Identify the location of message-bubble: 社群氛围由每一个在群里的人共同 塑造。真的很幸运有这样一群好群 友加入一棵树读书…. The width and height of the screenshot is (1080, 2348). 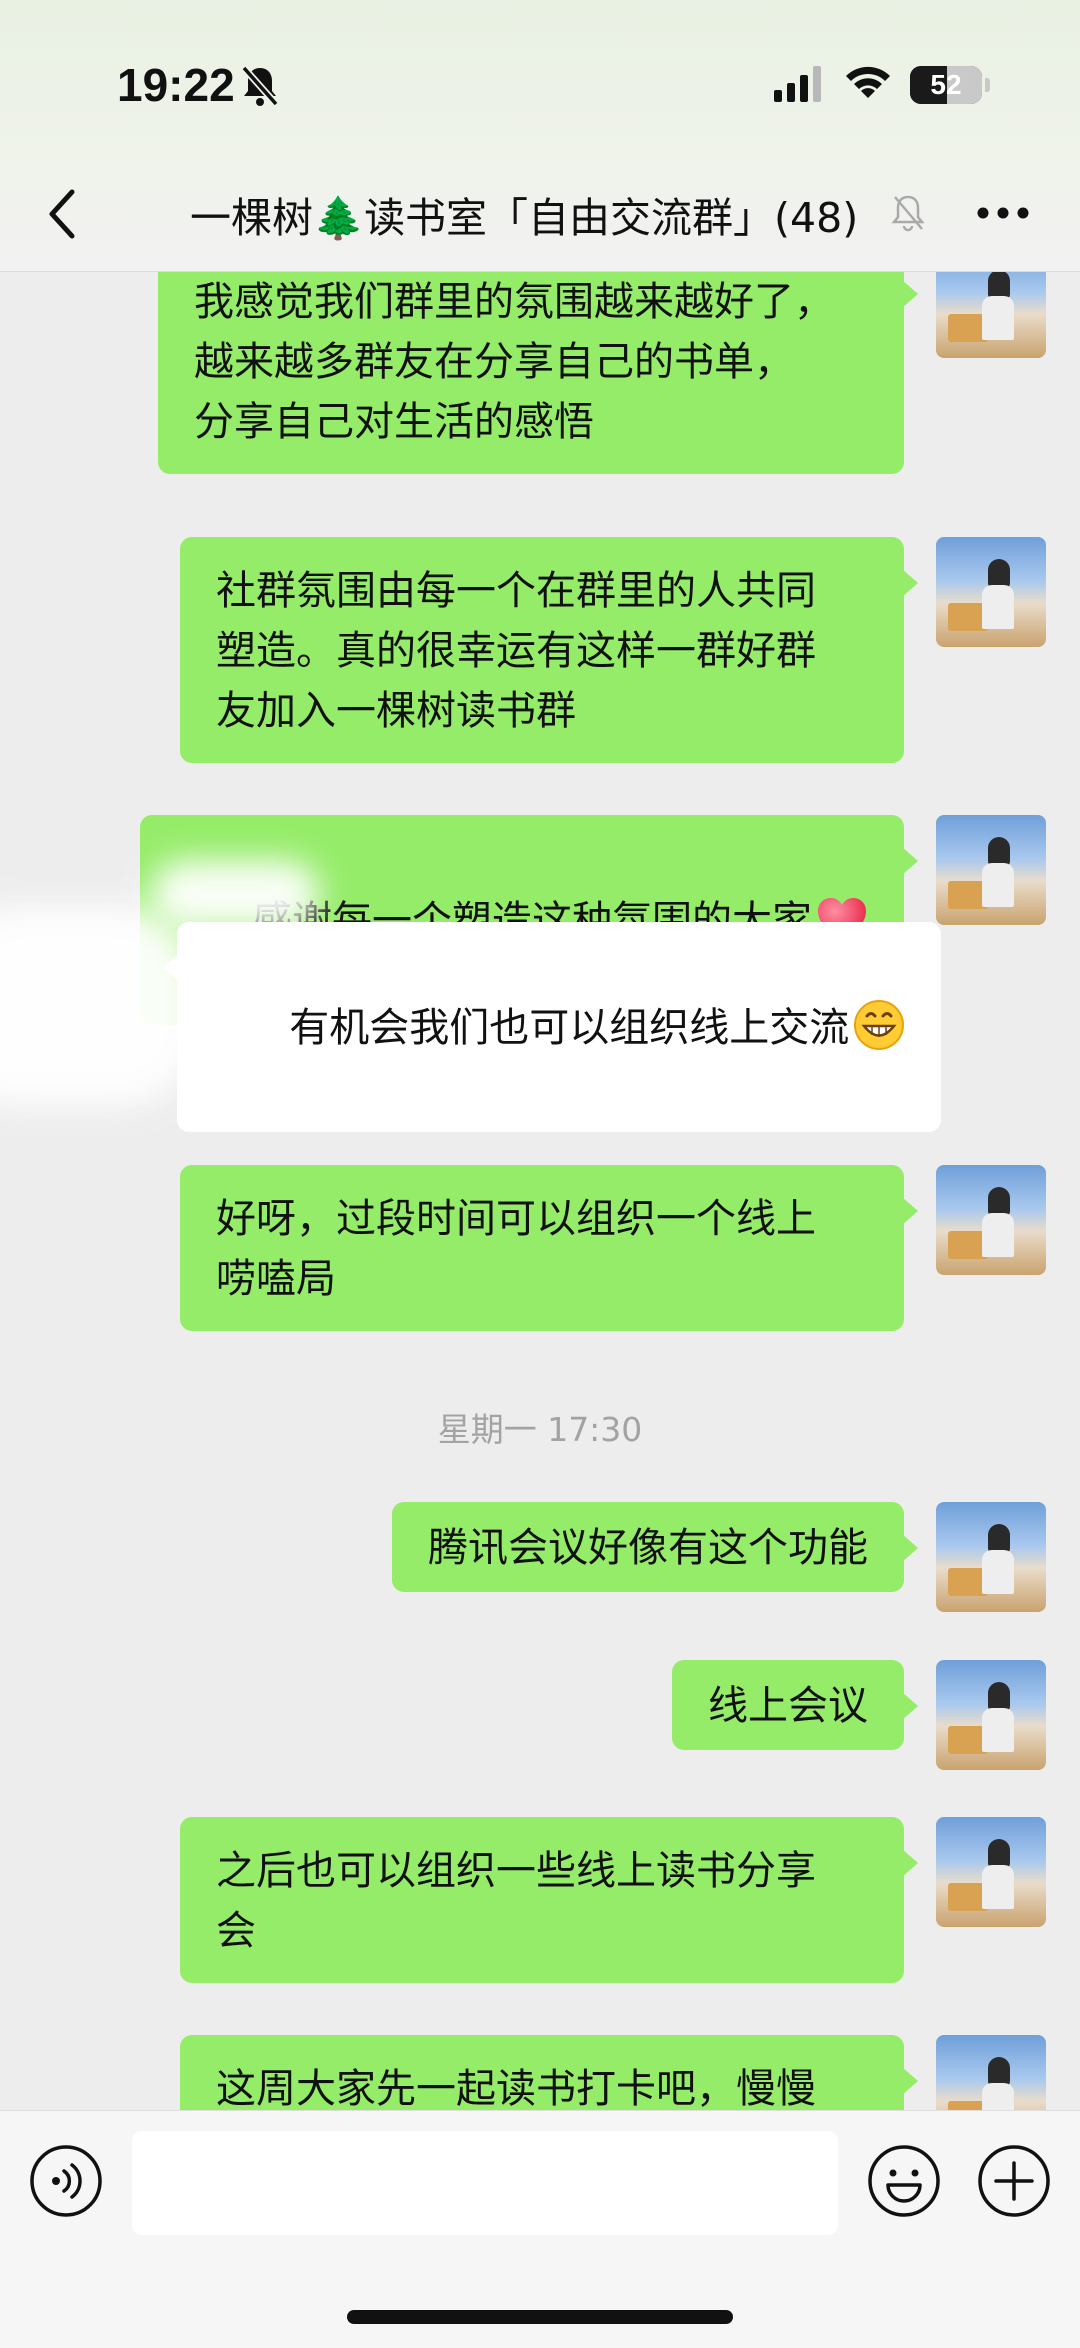
(549, 650).